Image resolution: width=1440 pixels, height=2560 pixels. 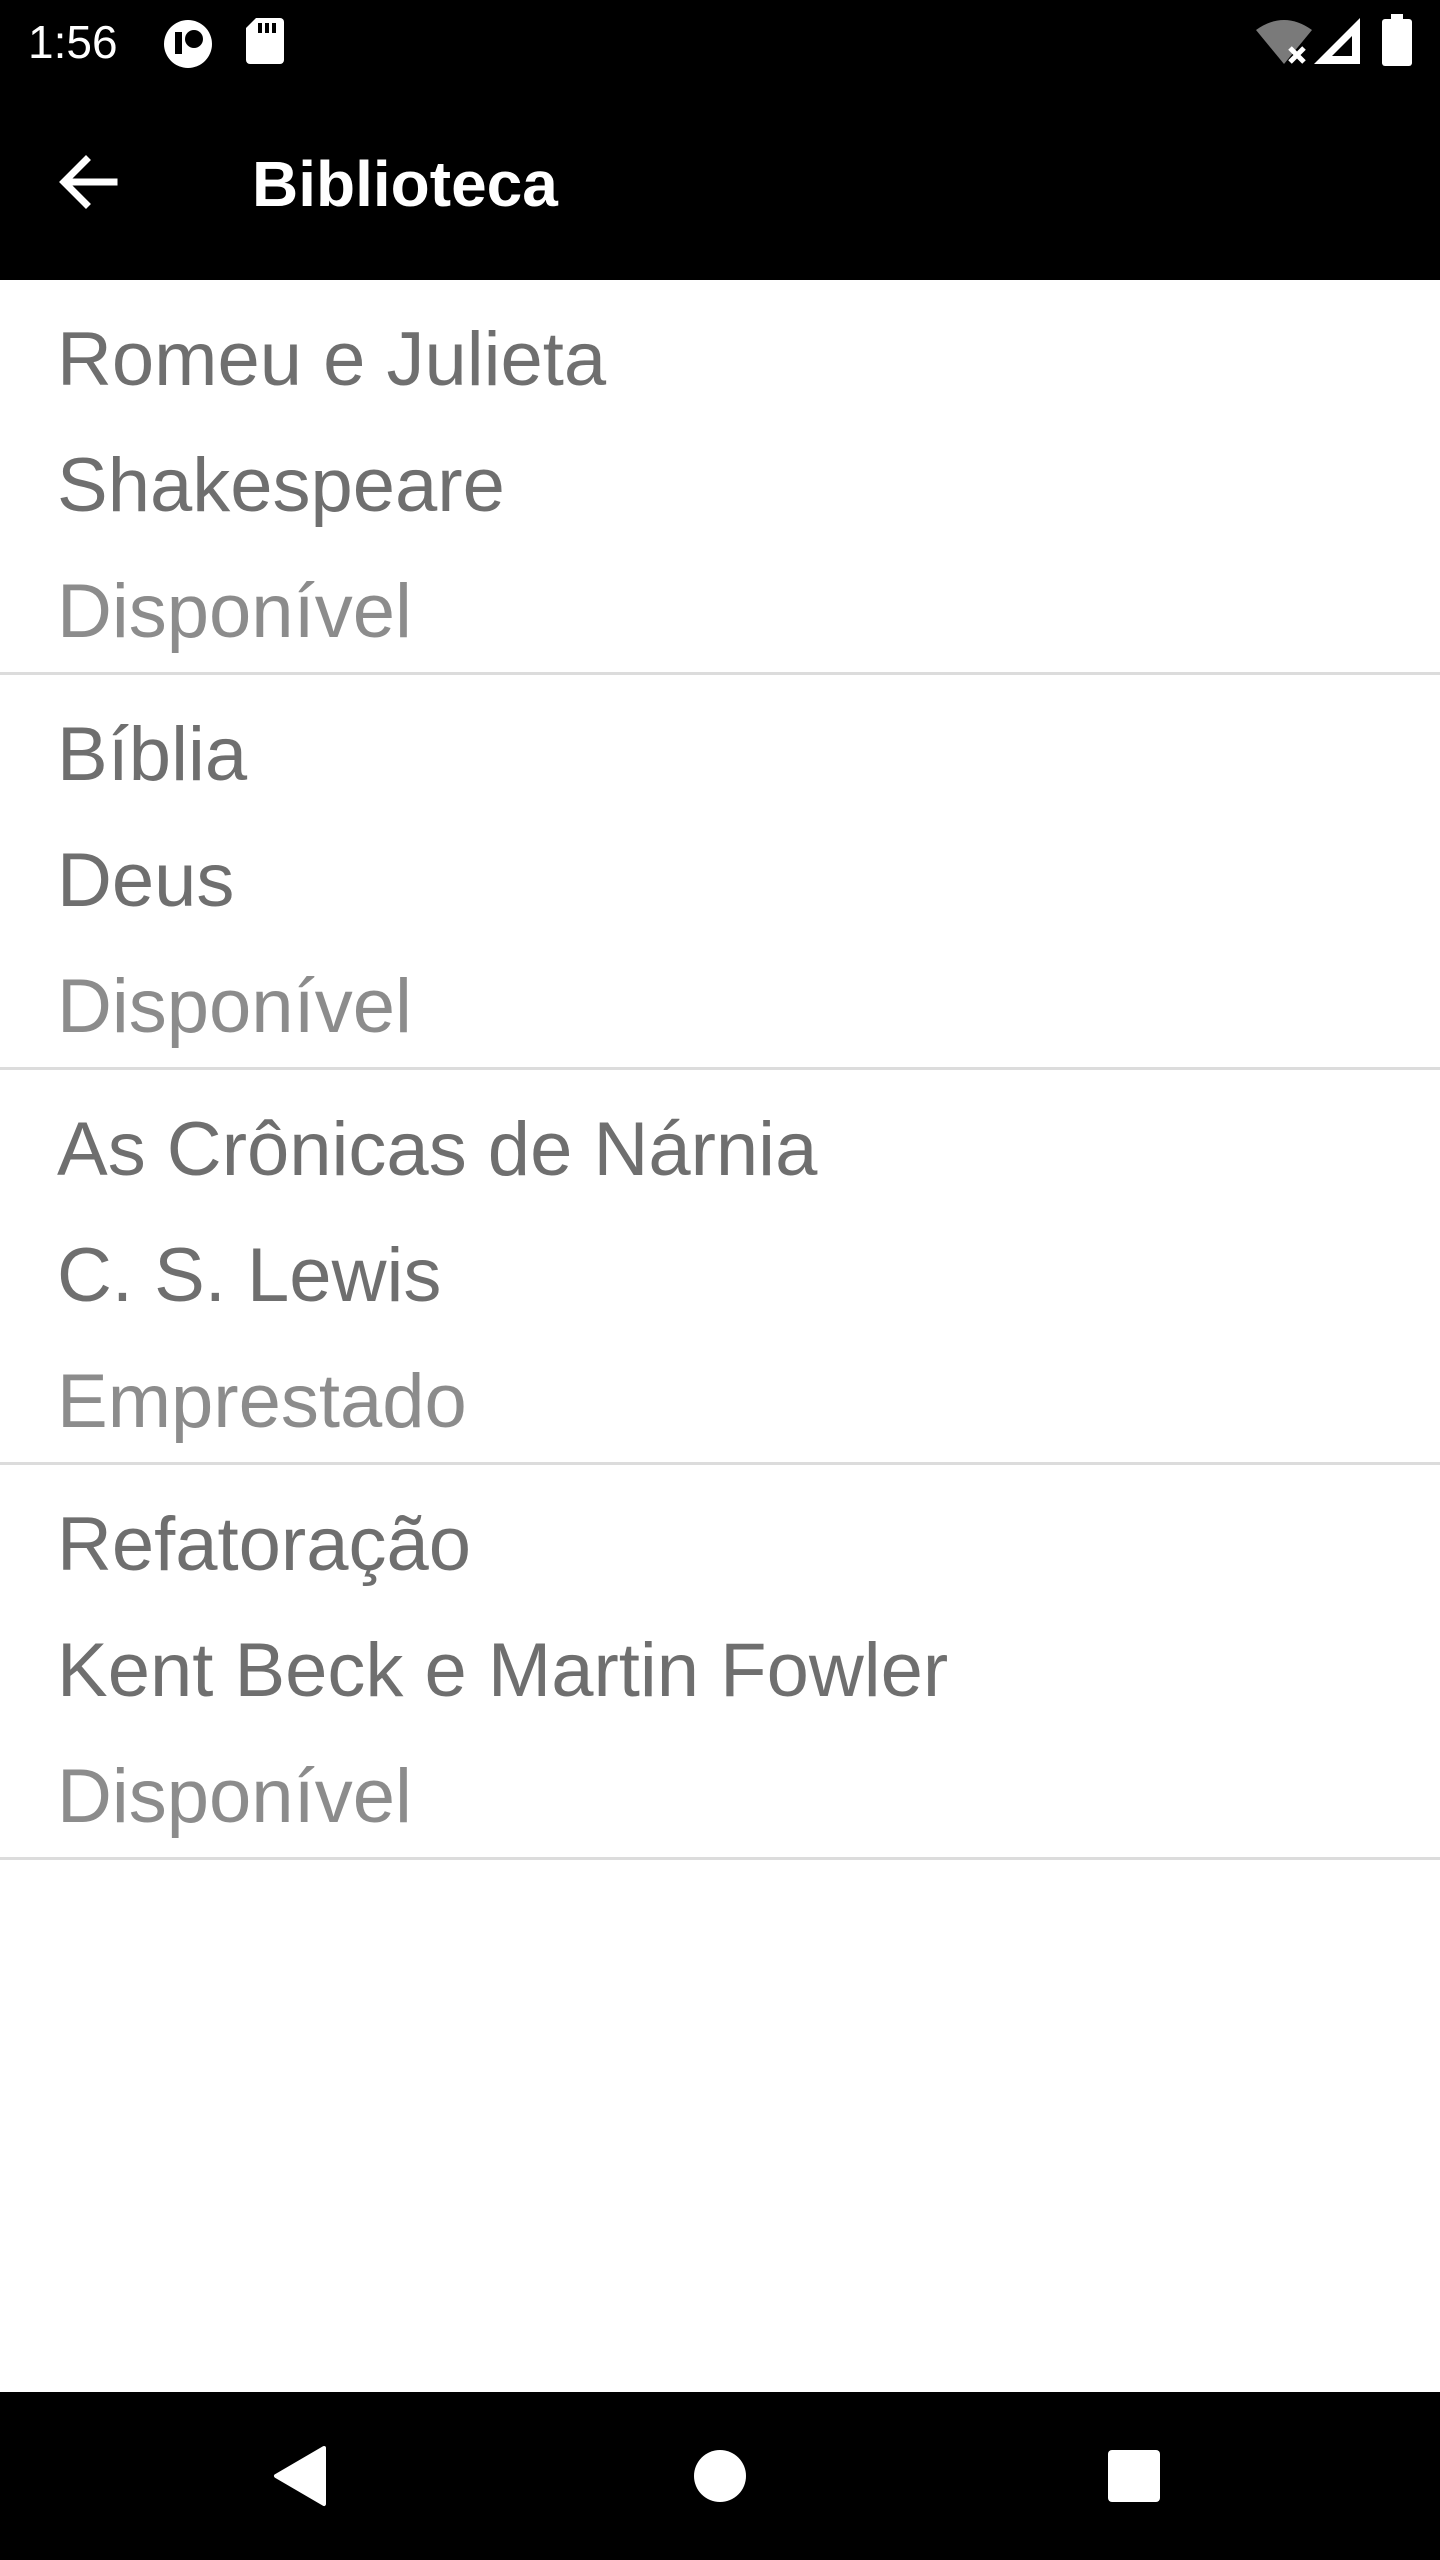 I want to click on app-bar: Biblioteca, so click(x=720, y=182).